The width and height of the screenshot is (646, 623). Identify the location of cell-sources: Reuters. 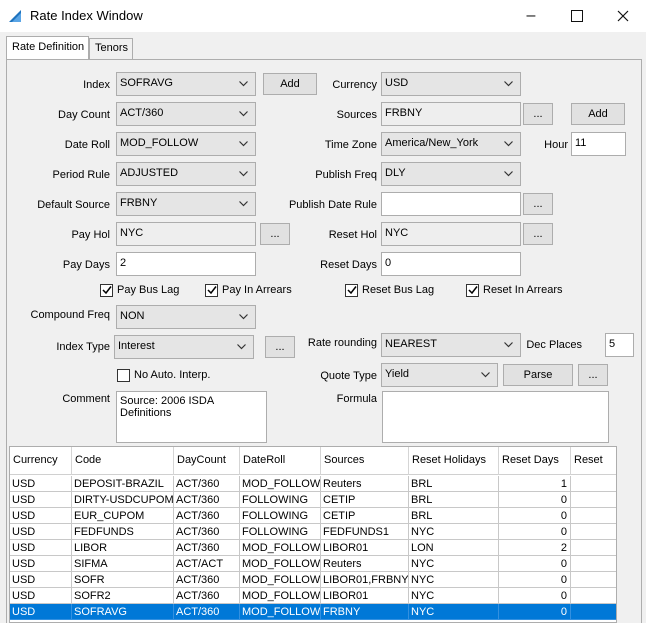
(365, 564).